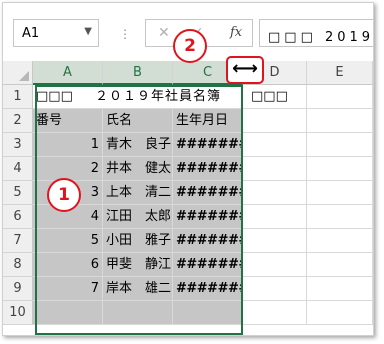 This screenshot has width=384, height=344. Describe the element at coordinates (340, 97) in the screenshot. I see `cell-e1` at that location.